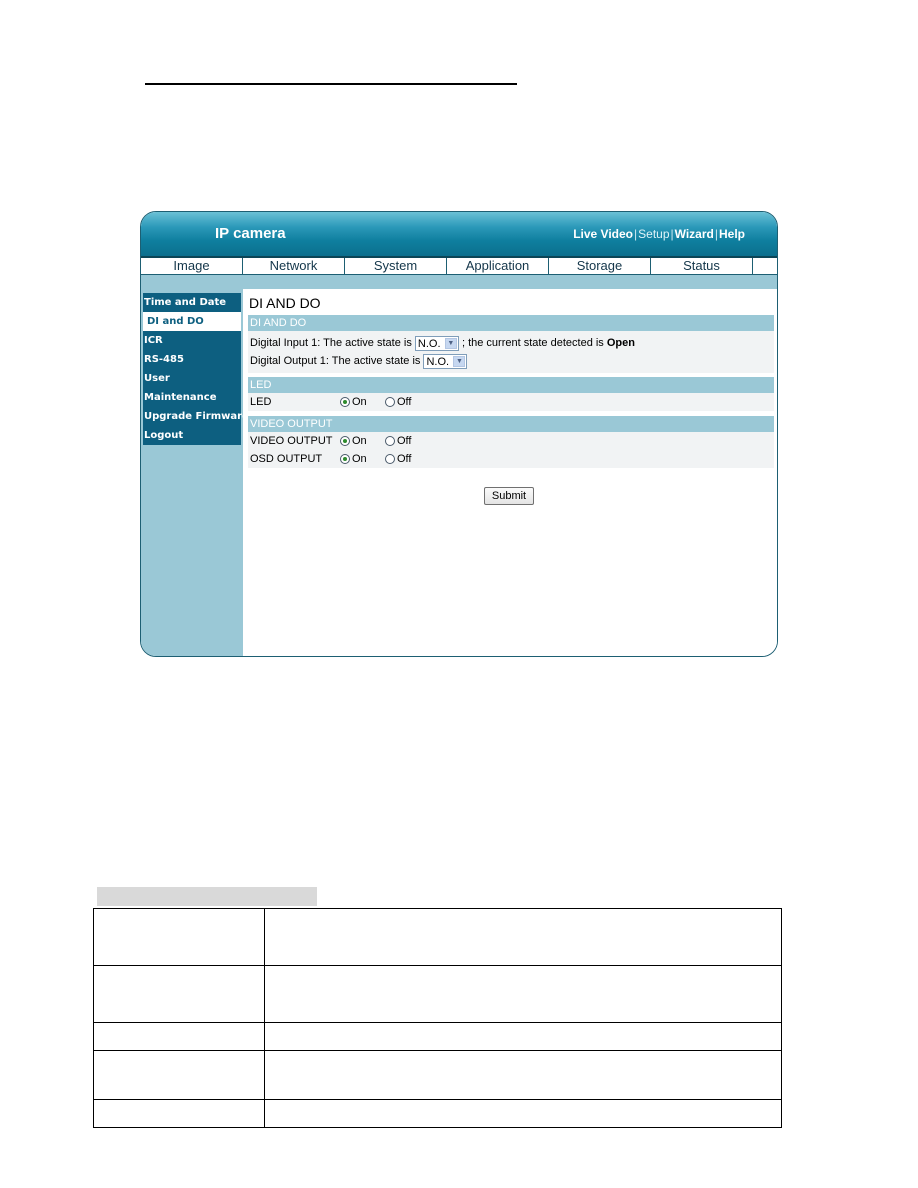 The width and height of the screenshot is (918, 1188). Describe the element at coordinates (511, 385) in the screenshot. I see `section-header: LED` at that location.